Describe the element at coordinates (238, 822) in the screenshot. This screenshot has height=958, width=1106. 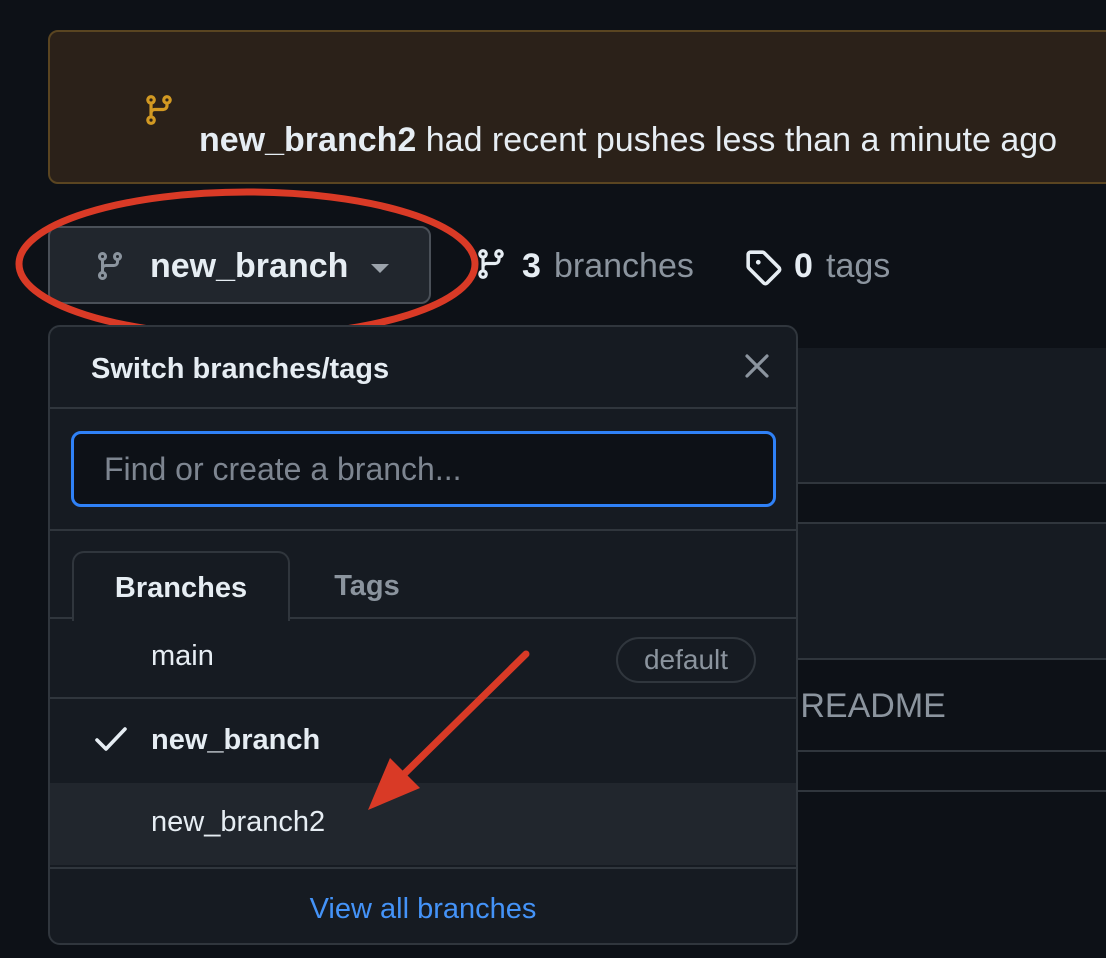
I see `branch-name: new_branch2` at that location.